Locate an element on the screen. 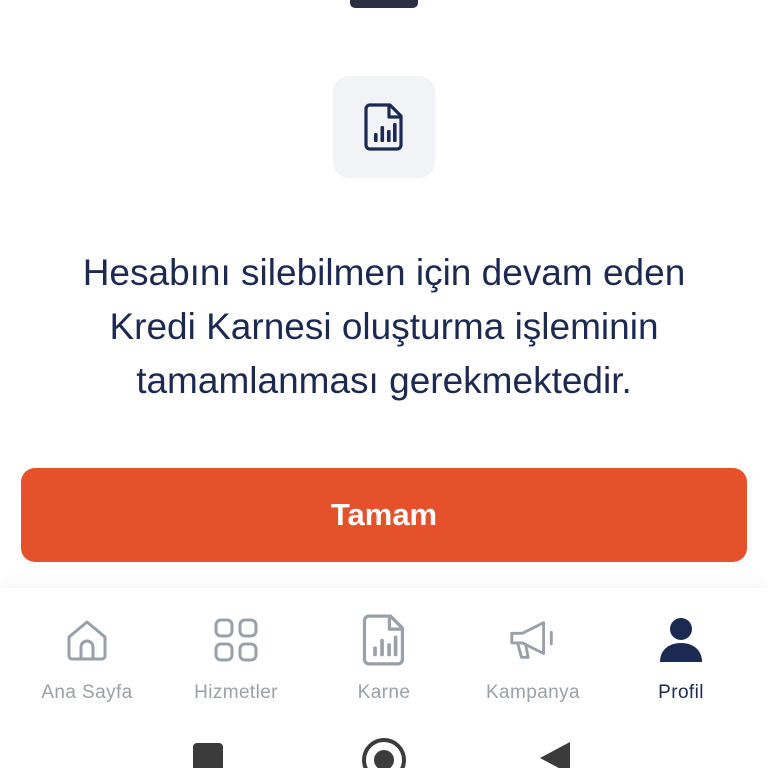  system-navigation-bar is located at coordinates (384, 753).